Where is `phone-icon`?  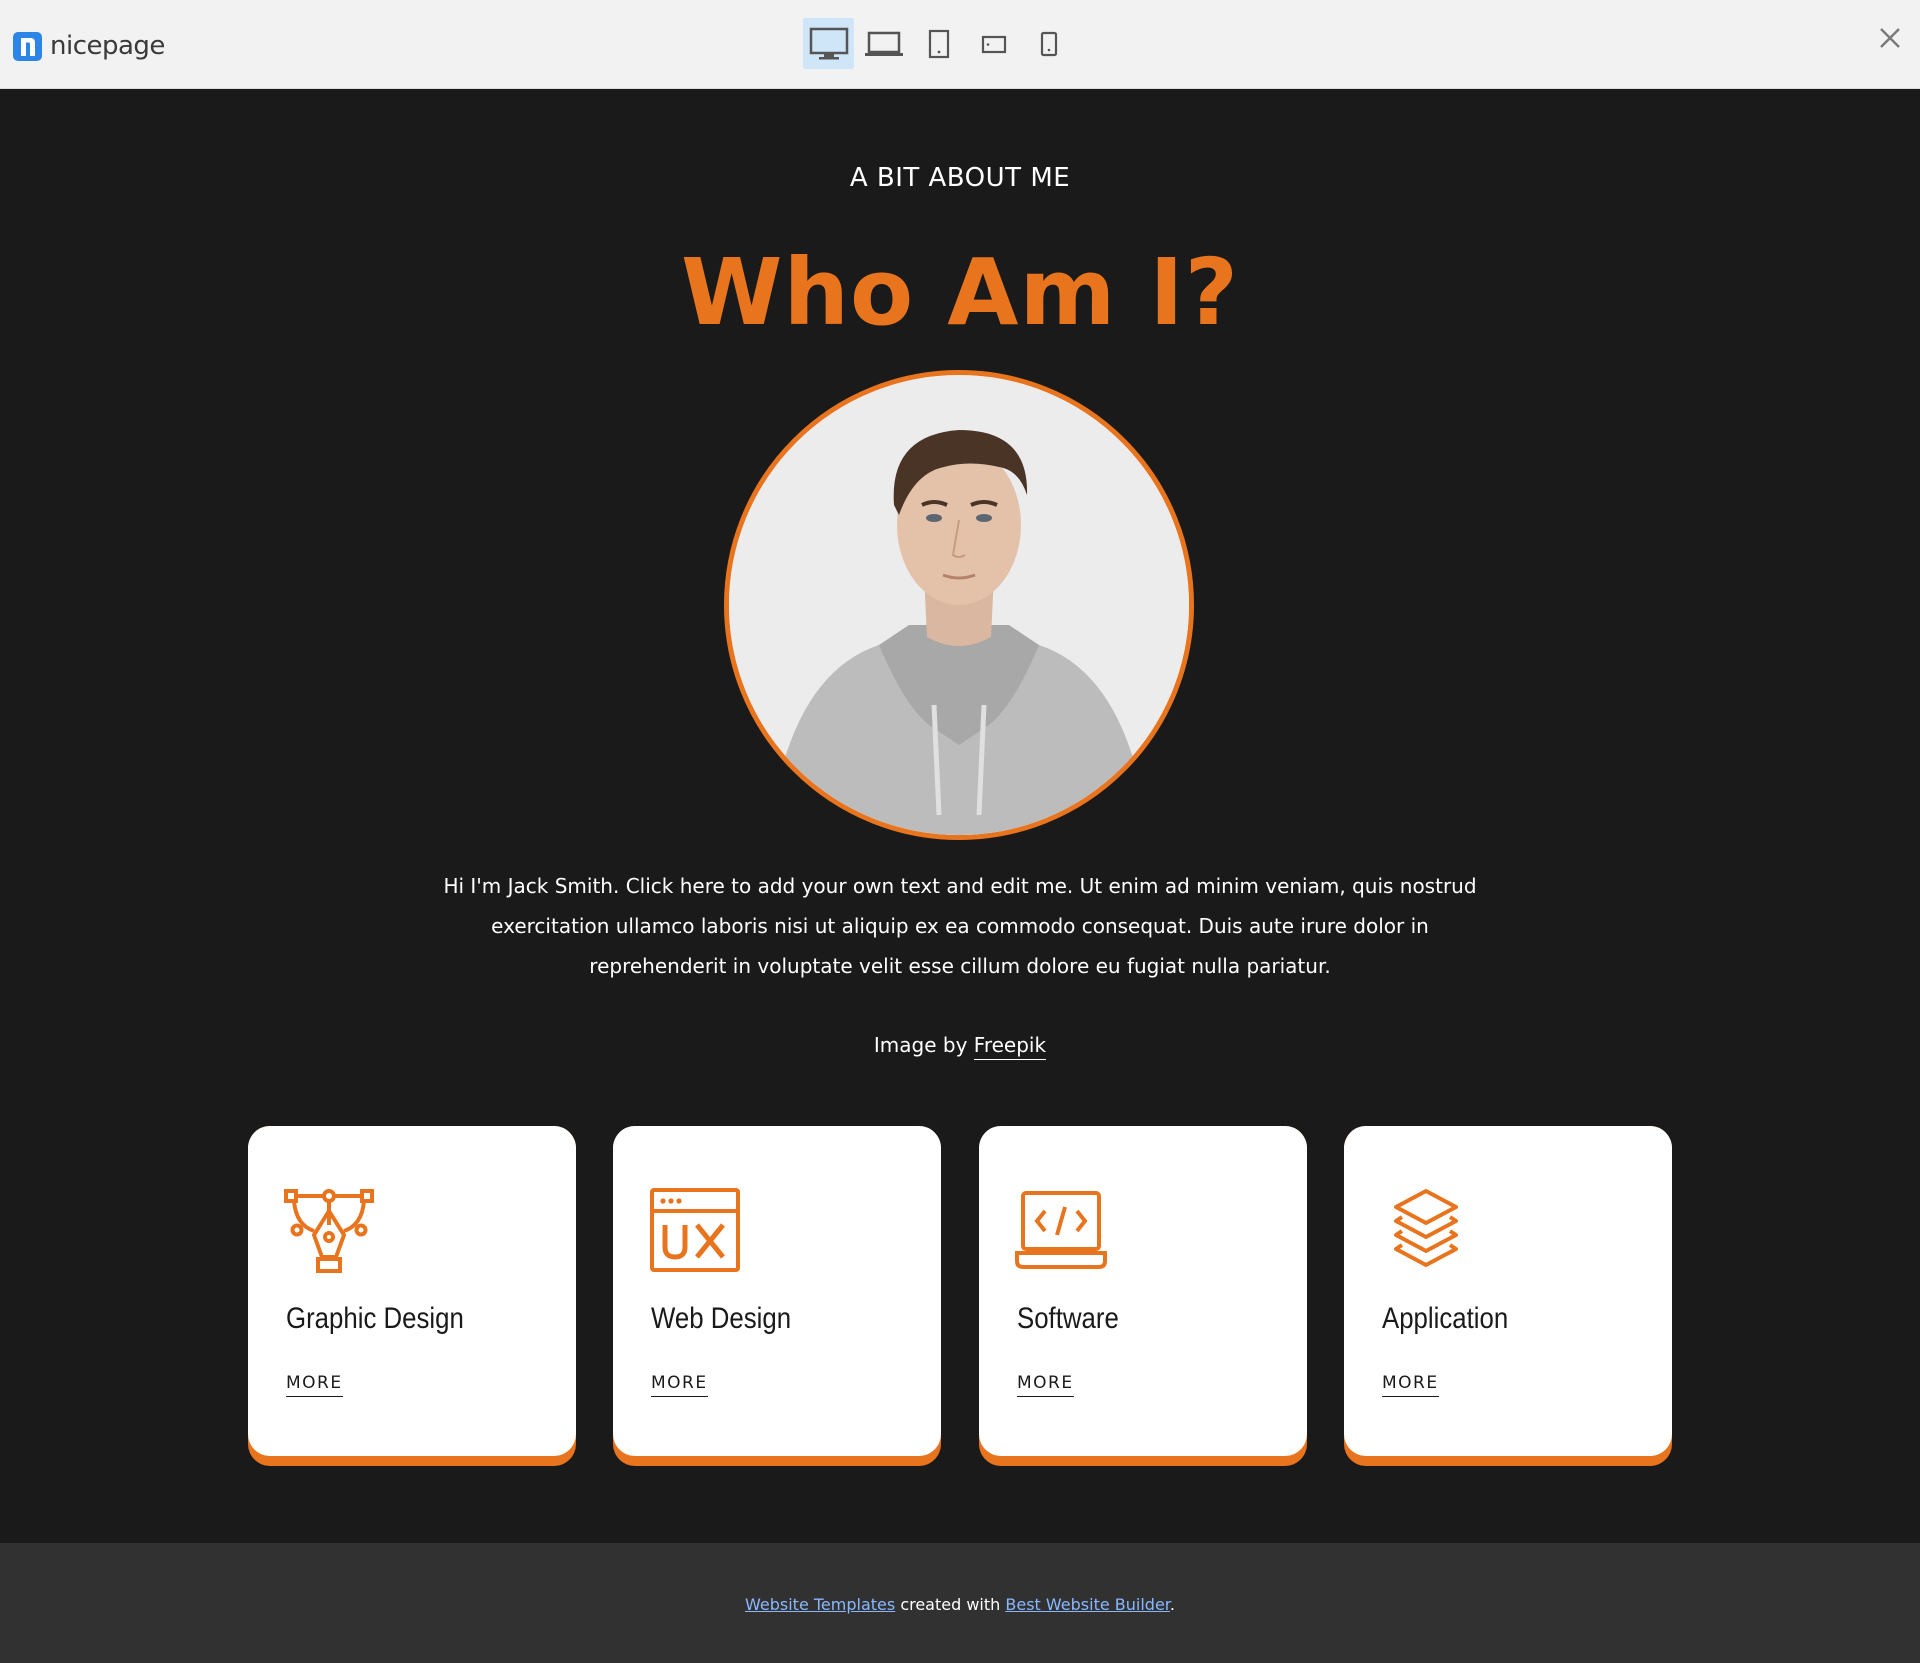
phone-icon is located at coordinates (1048, 43).